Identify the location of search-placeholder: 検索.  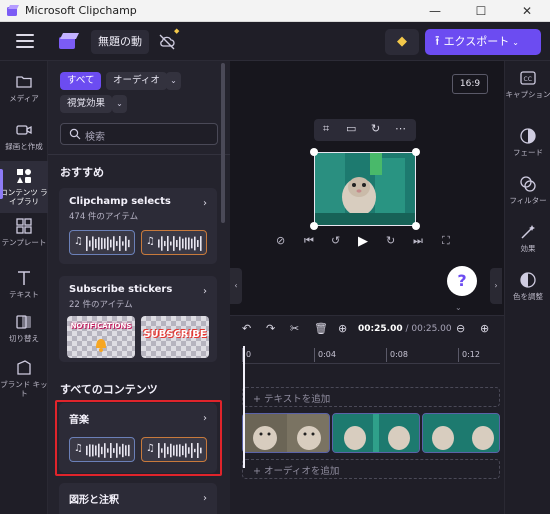
(95, 137).